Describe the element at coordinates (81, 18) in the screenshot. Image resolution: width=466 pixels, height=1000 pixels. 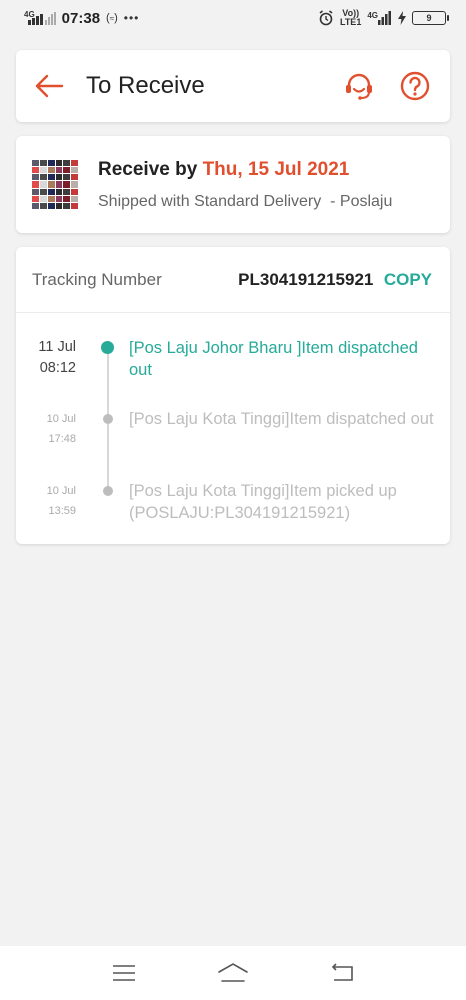
I see `clock: 07:38` at that location.